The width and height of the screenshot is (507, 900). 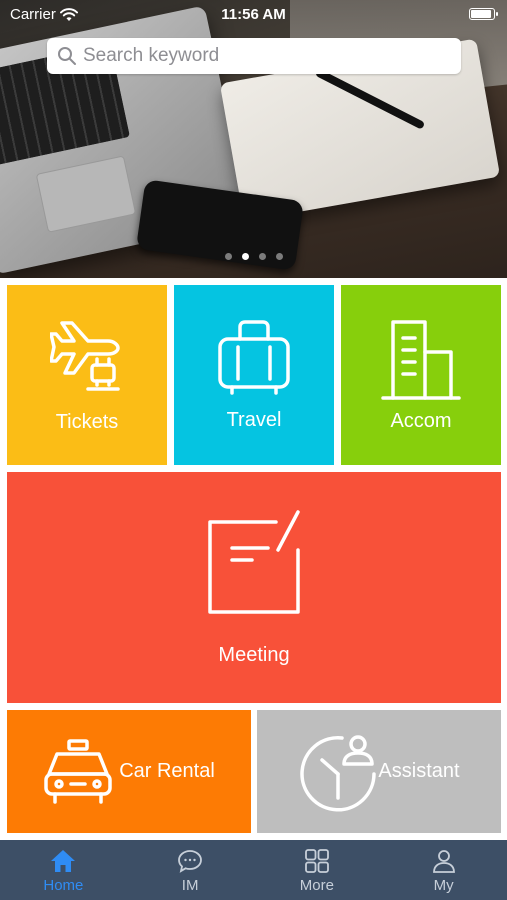 What do you see at coordinates (483, 14) in the screenshot?
I see `battery-icon` at bounding box center [483, 14].